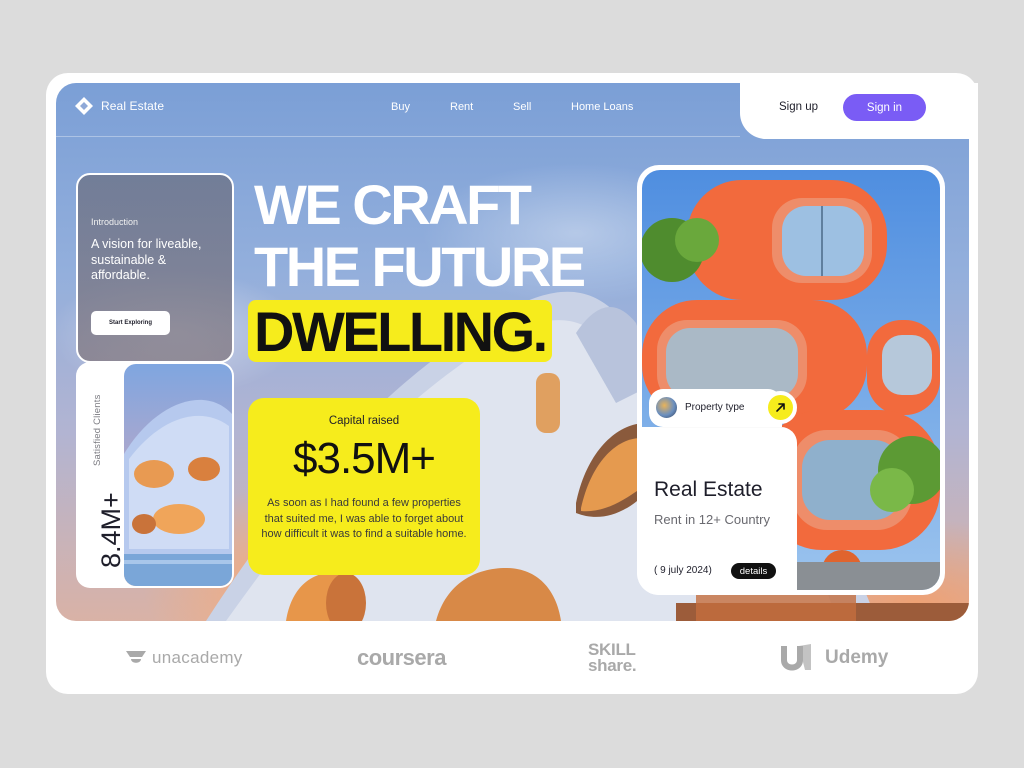 This screenshot has height=768, width=1024. What do you see at coordinates (612, 665) in the screenshot?
I see `skillshare-line-2: share.` at bounding box center [612, 665].